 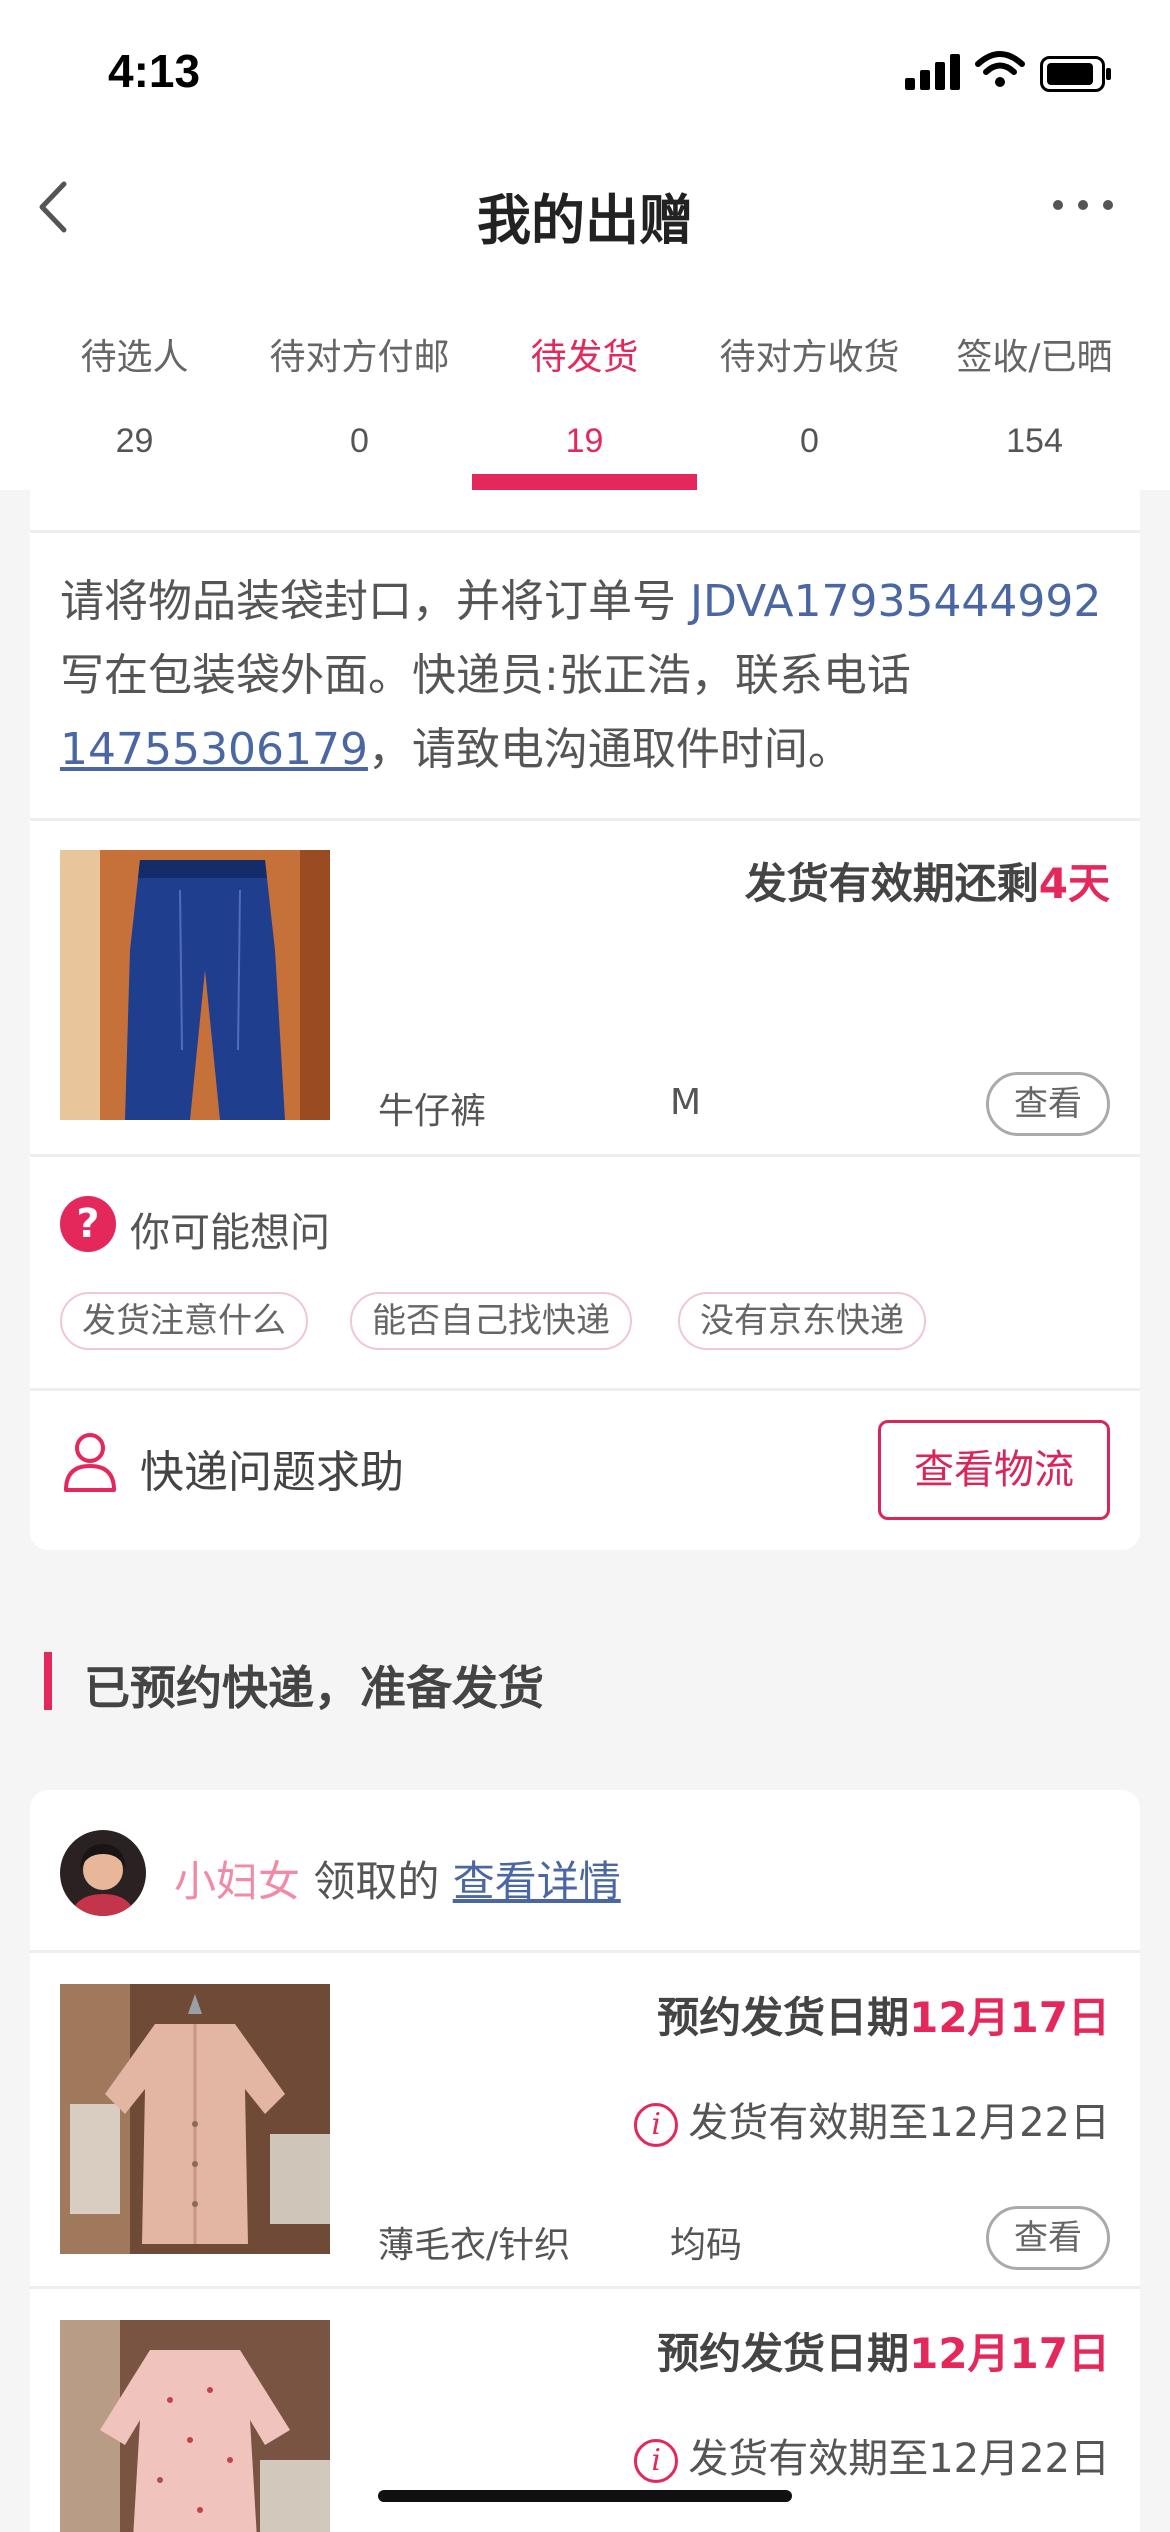 I want to click on receiver-line: 小妇女 领取的 查看详情, so click(x=397, y=1878).